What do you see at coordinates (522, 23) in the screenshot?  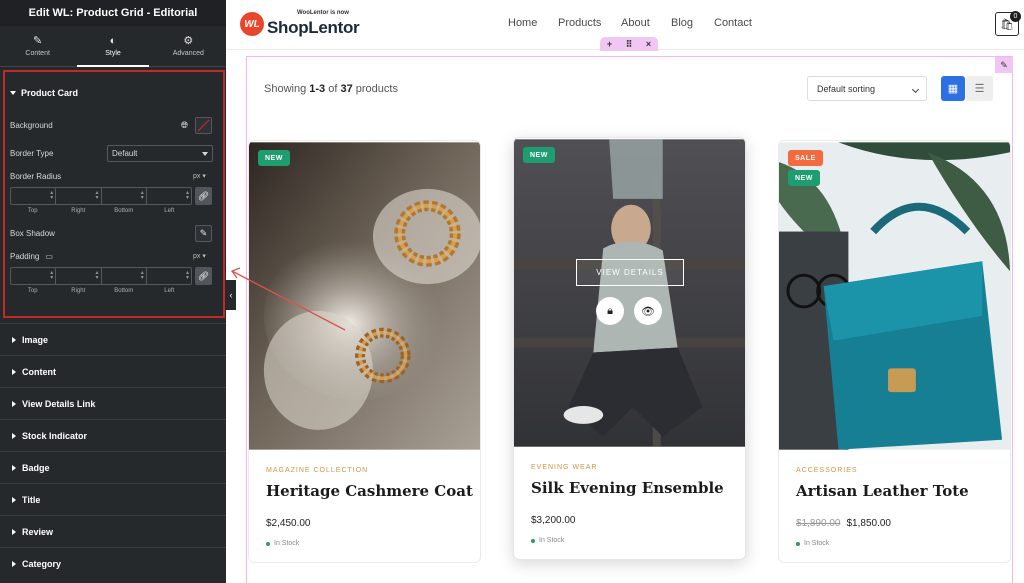 I see `nav-home: Home` at bounding box center [522, 23].